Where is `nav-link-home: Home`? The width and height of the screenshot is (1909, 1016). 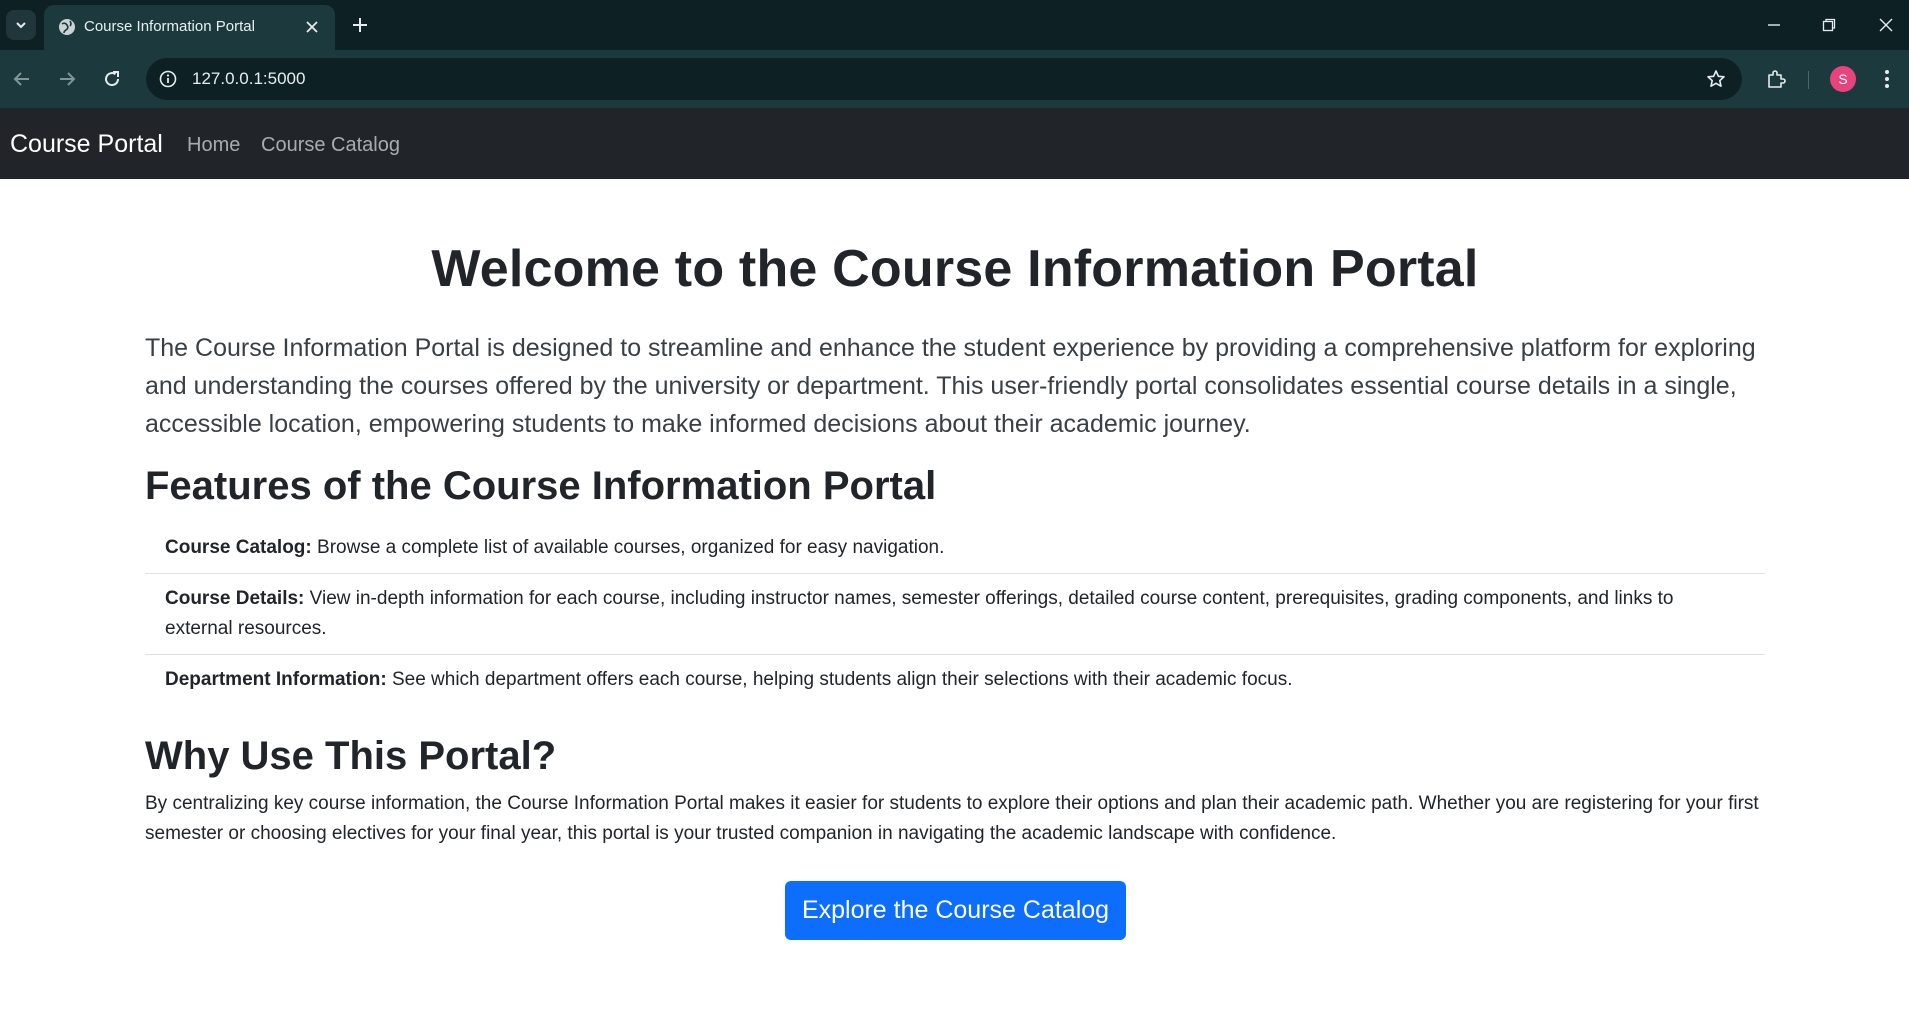
nav-link-home: Home is located at coordinates (213, 145).